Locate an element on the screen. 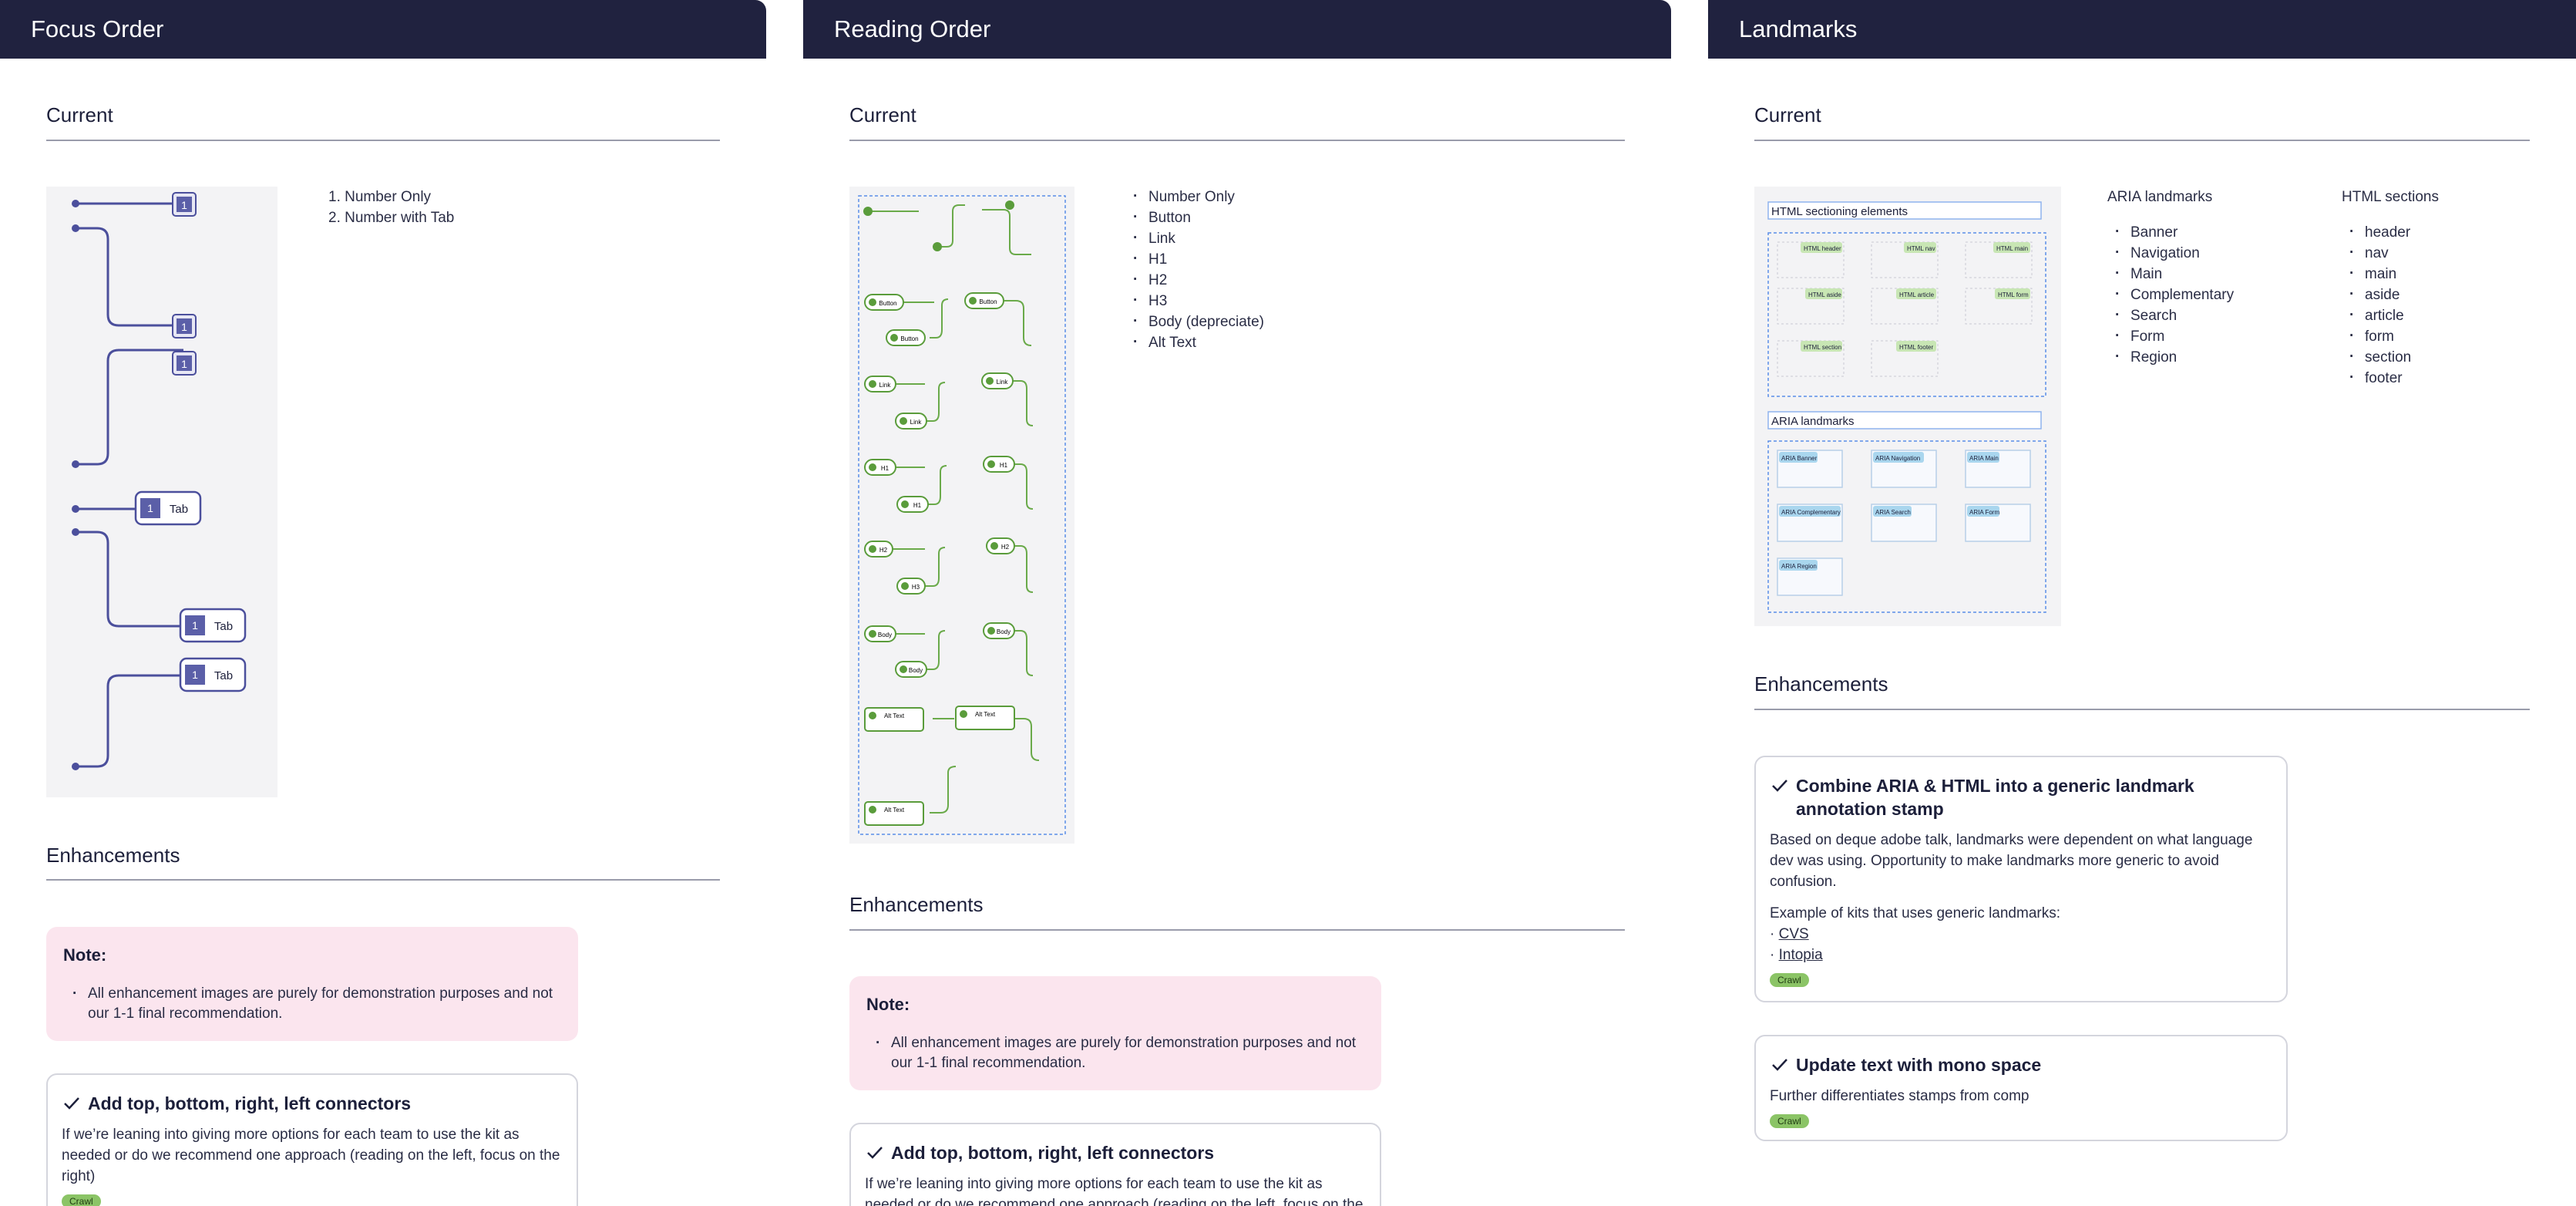 The width and height of the screenshot is (2576, 1206). list-item: section is located at coordinates (2379, 357).